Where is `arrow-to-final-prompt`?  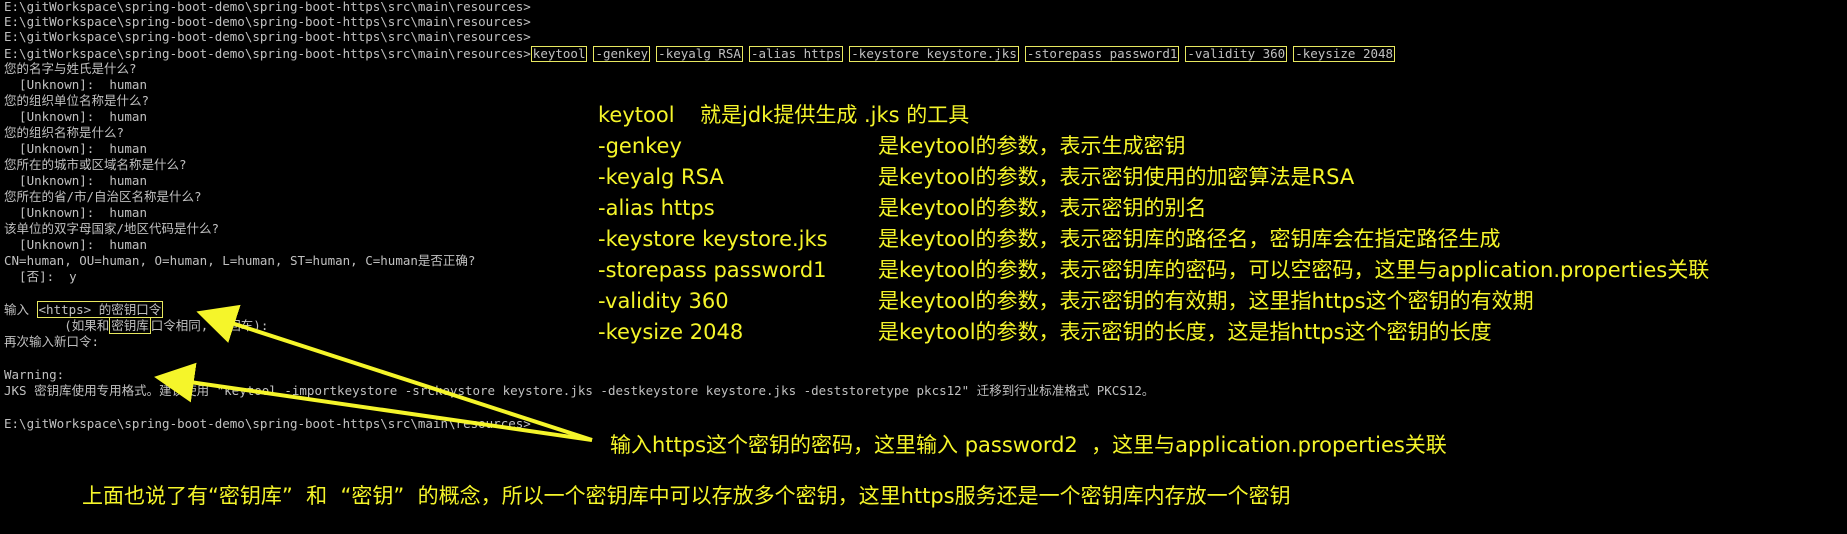
arrow-to-final-prompt is located at coordinates (373, 402).